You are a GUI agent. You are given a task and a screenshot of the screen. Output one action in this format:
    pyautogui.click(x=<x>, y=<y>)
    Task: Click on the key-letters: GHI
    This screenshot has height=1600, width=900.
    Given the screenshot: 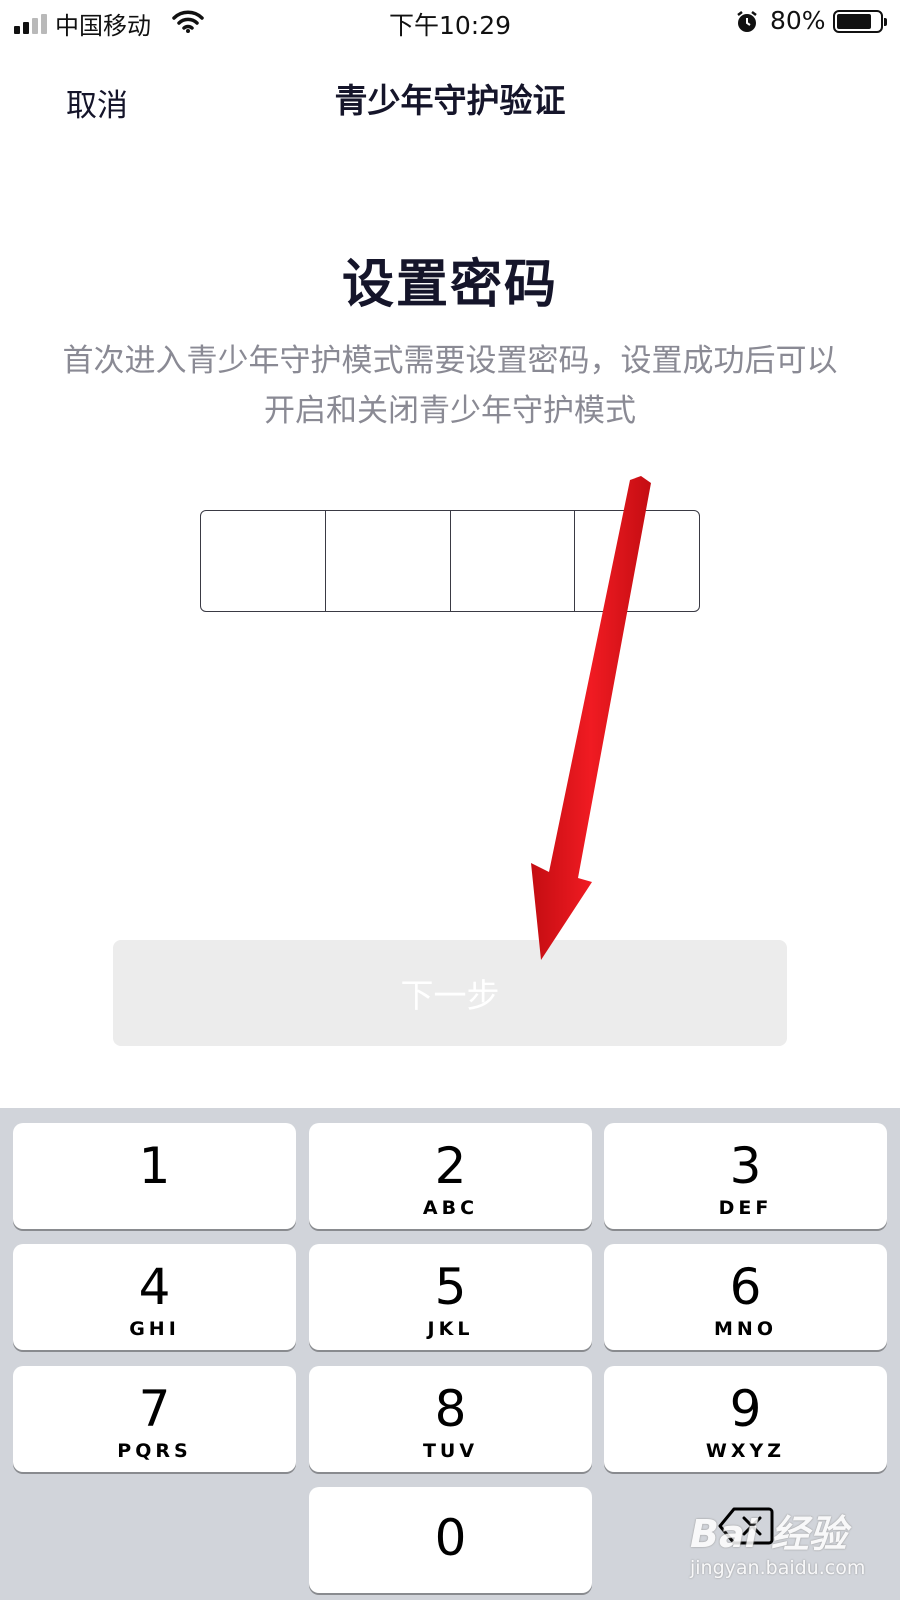 What is the action you would take?
    pyautogui.click(x=154, y=1329)
    